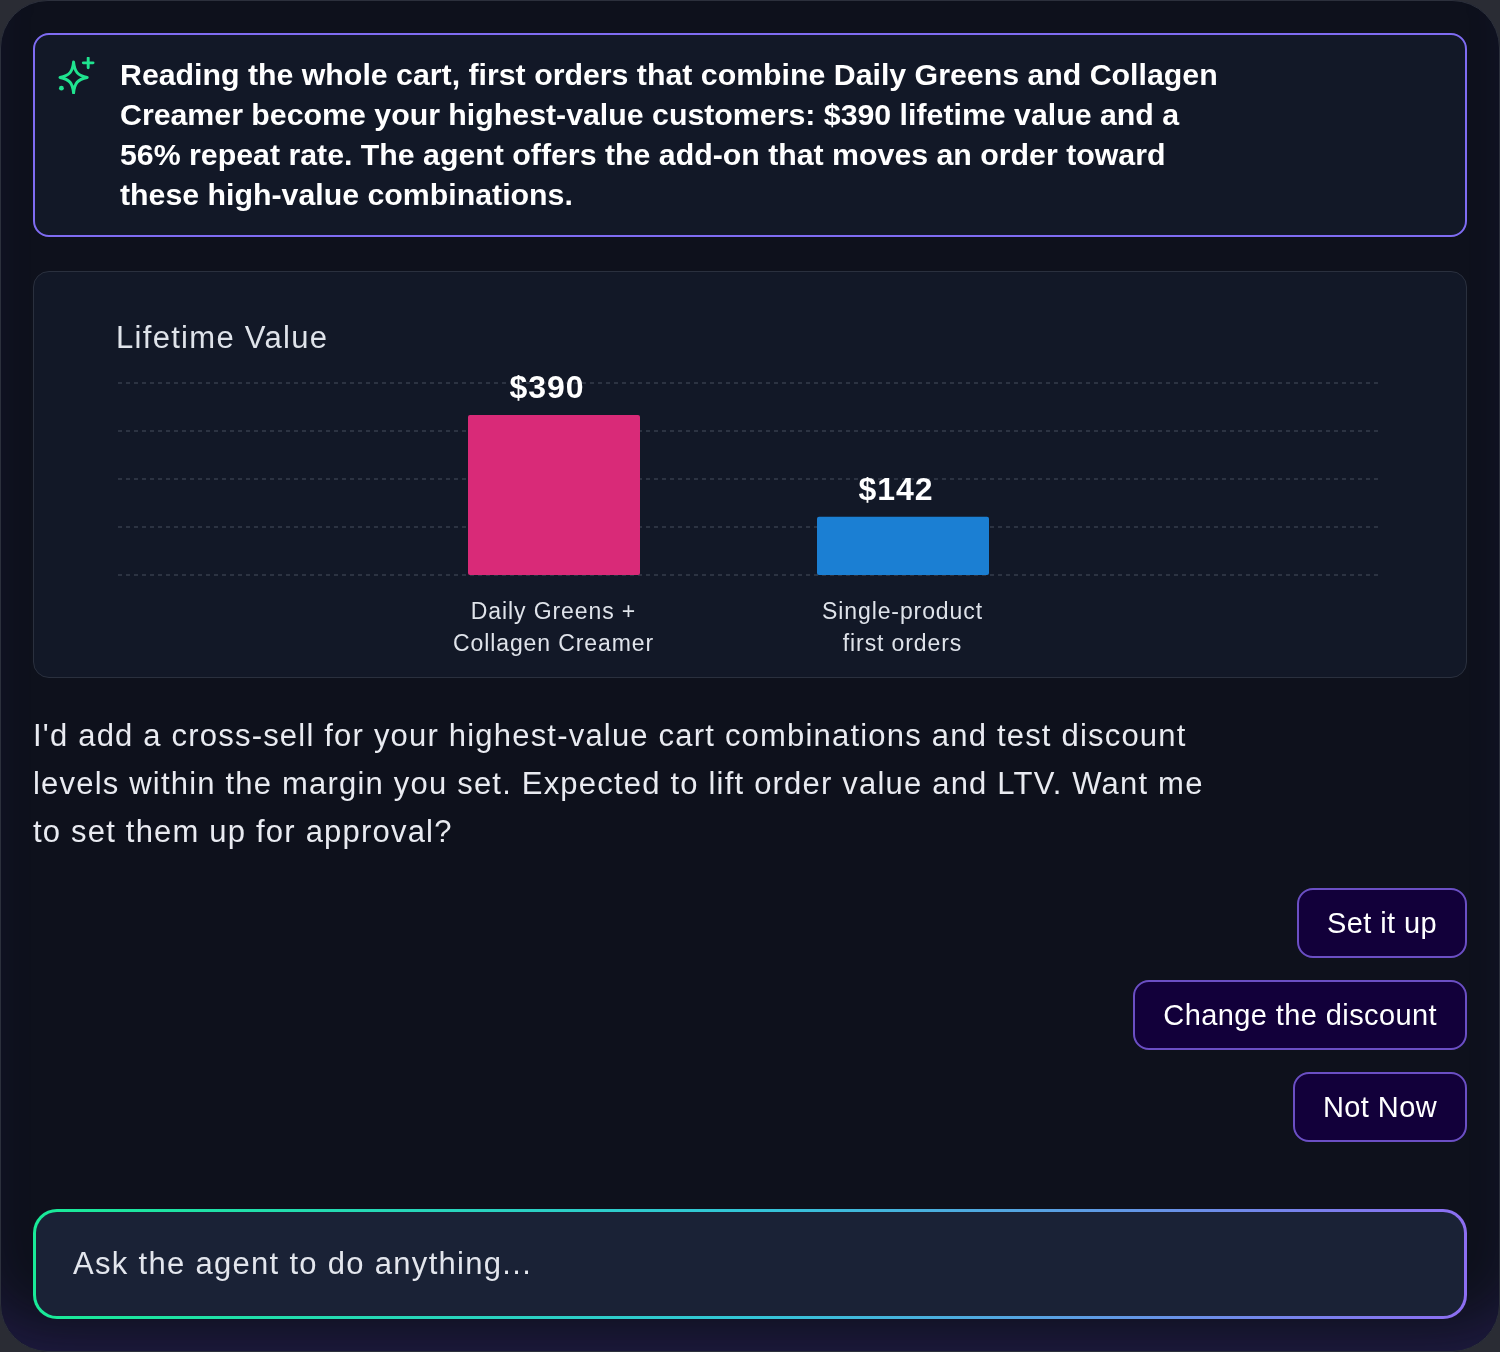 This screenshot has height=1352, width=1500. What do you see at coordinates (1300, 1015) in the screenshot?
I see `suggestion-button: Change the discount` at bounding box center [1300, 1015].